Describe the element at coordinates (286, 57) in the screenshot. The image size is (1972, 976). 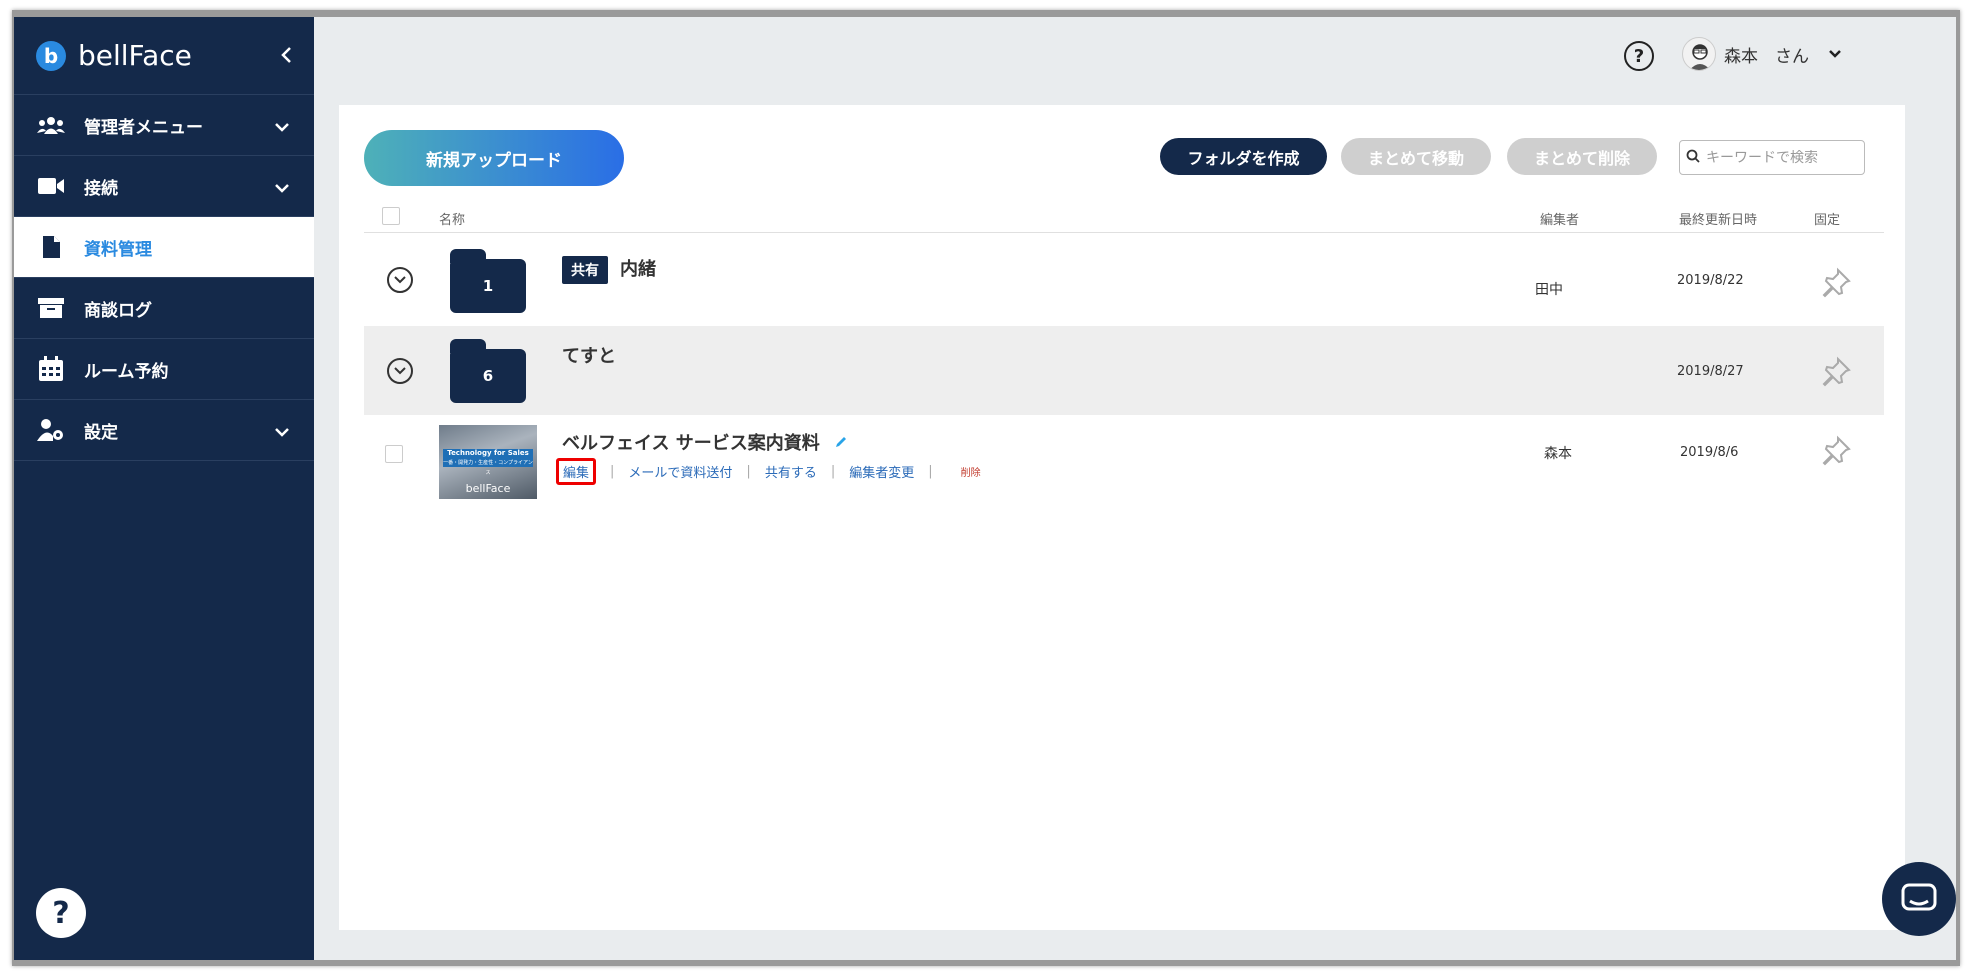
I see `collapse-sidebar-icon` at that location.